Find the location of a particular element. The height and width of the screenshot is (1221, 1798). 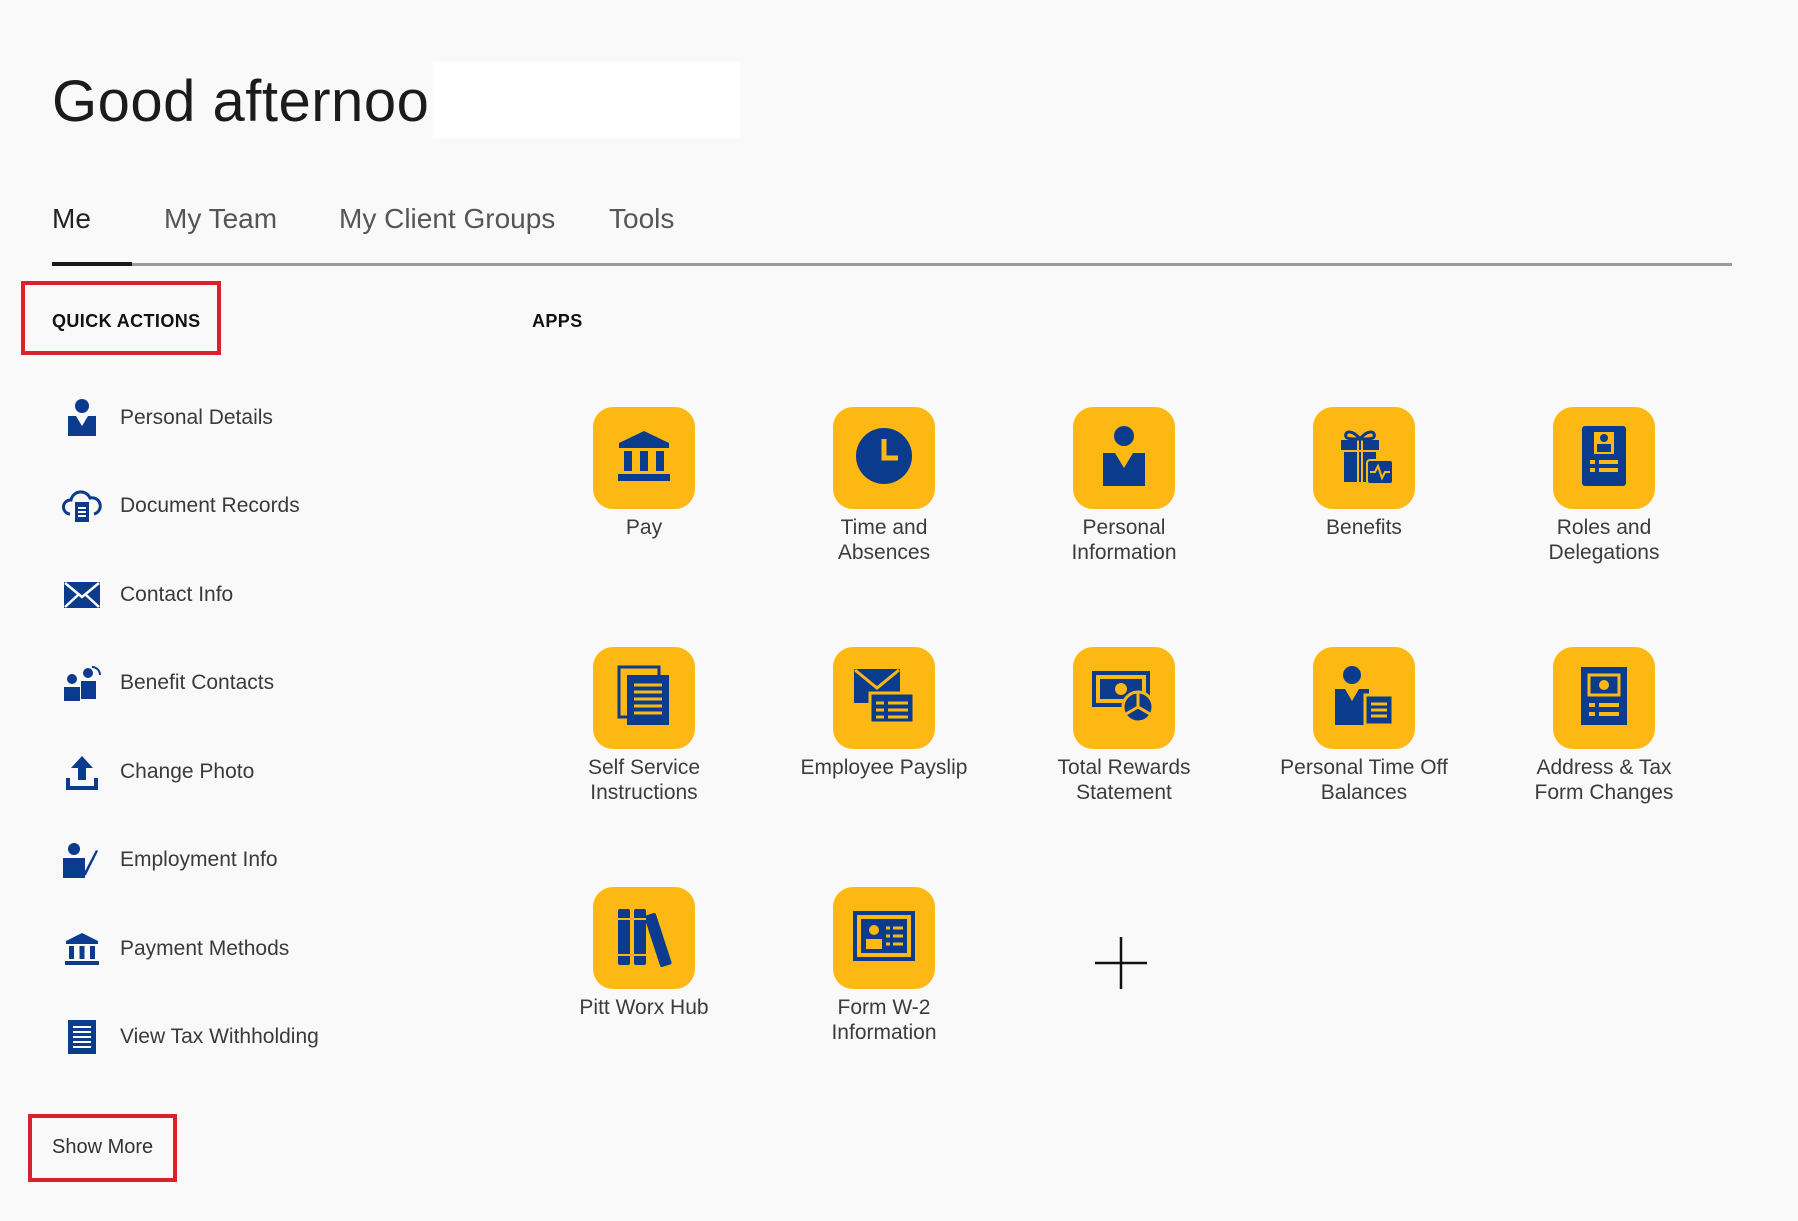

app-form-w2-information: Form W-2 Information is located at coordinates (884, 966).